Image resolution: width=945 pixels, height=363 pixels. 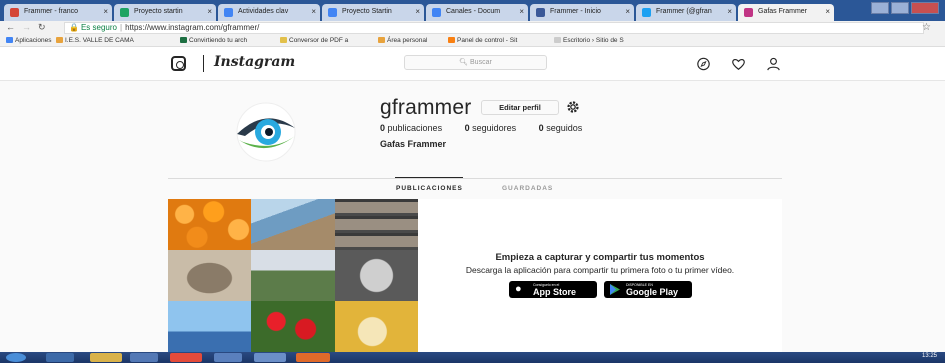 I want to click on bookmark-apps: Aplicaciones, so click(x=29, y=40).